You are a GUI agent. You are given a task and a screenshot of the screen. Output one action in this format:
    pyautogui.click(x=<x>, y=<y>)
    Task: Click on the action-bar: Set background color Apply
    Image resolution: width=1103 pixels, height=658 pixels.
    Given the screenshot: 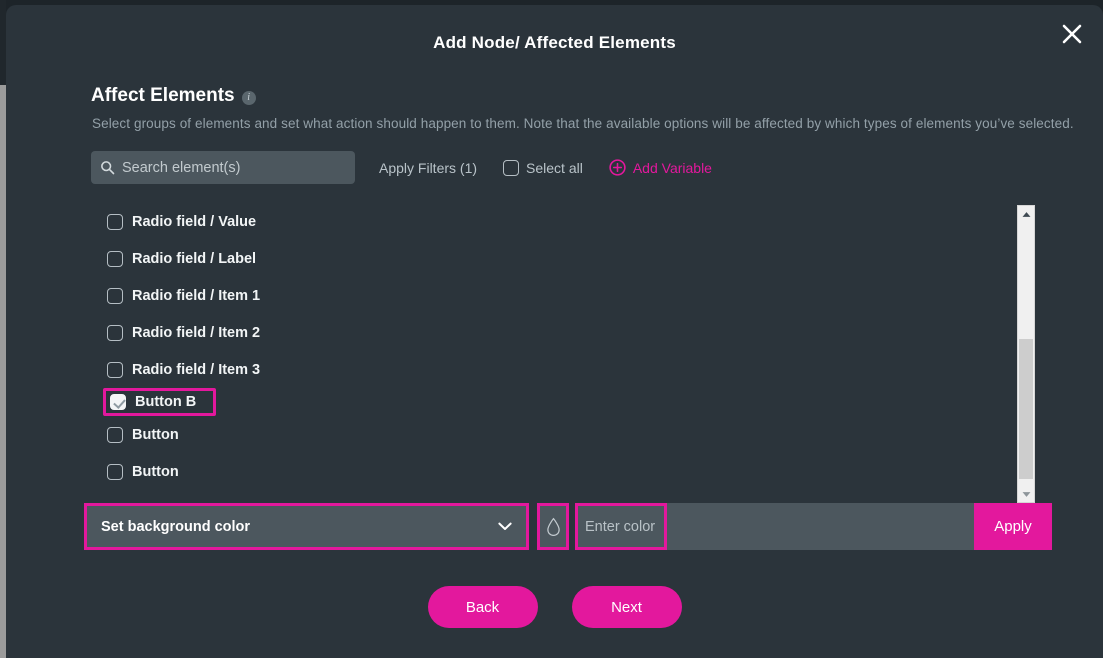 What is the action you would take?
    pyautogui.click(x=568, y=526)
    